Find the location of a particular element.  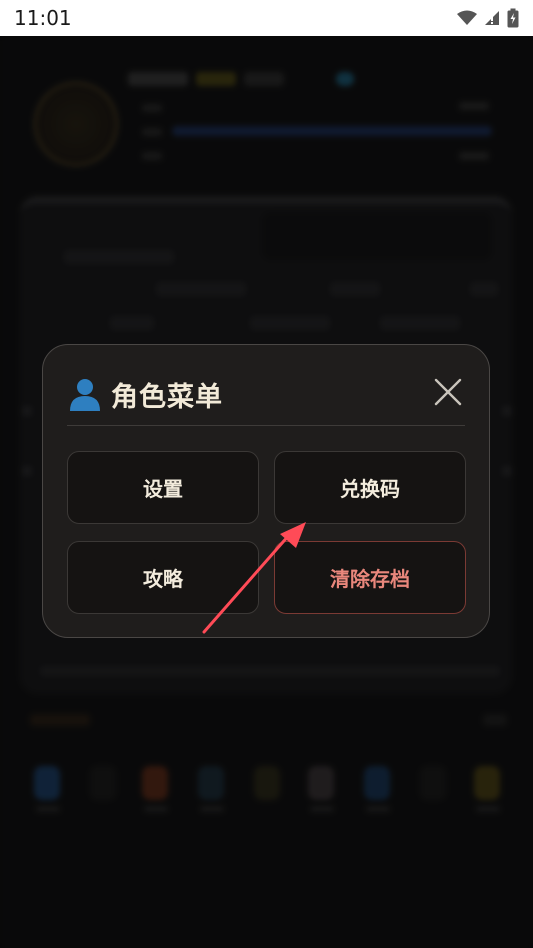

status-time: 11:01 is located at coordinates (43, 18).